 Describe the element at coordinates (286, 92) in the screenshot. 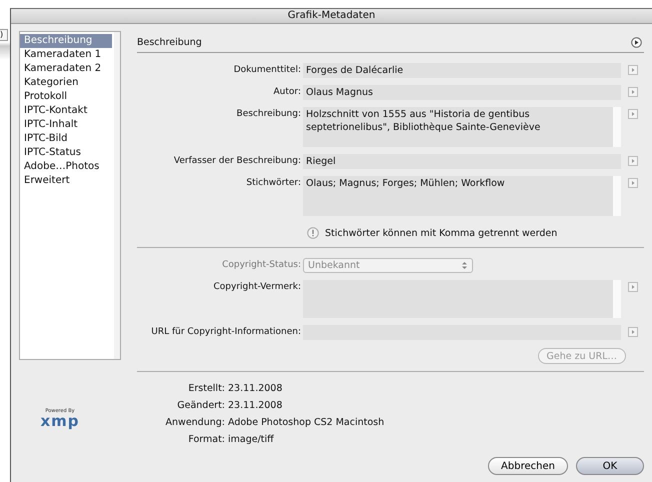

I see `field-label: Autor:` at that location.